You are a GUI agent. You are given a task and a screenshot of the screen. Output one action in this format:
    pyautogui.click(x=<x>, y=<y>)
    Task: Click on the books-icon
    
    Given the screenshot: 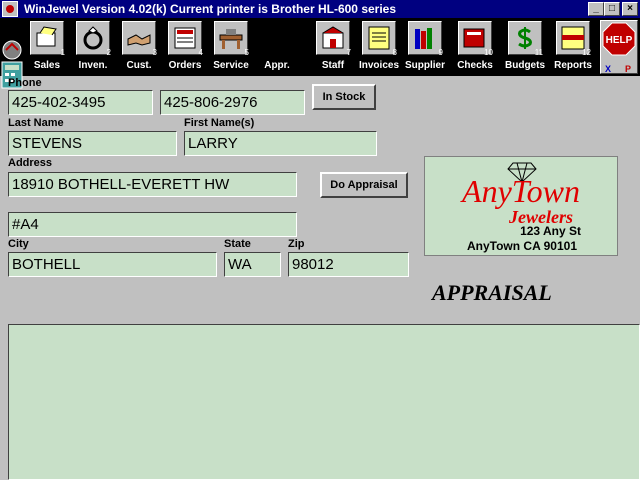 What is the action you would take?
    pyautogui.click(x=425, y=38)
    